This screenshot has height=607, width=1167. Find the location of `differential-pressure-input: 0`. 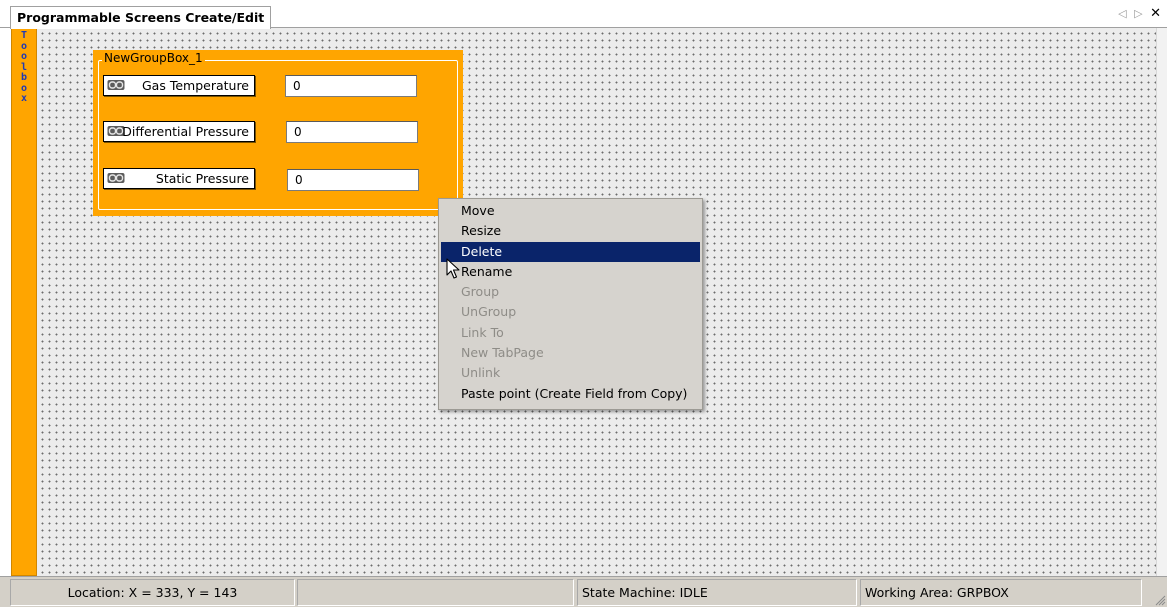

differential-pressure-input: 0 is located at coordinates (352, 132).